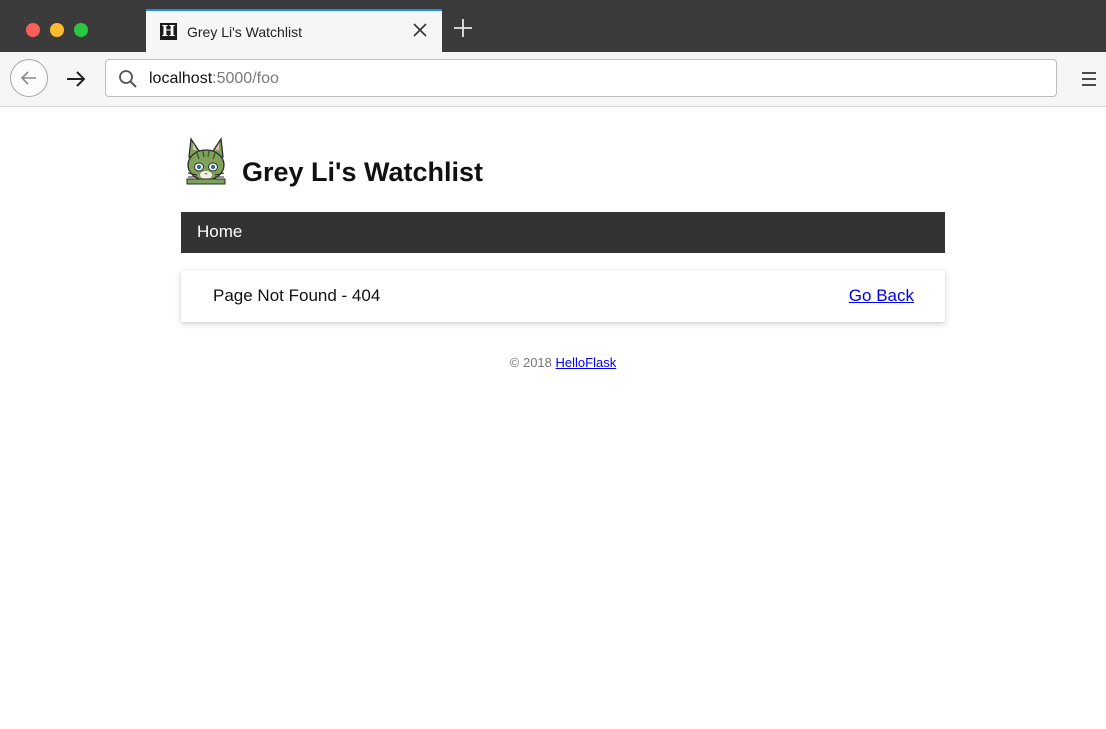 This screenshot has height=729, width=1106. I want to click on arrow-left-icon, so click(28, 78).